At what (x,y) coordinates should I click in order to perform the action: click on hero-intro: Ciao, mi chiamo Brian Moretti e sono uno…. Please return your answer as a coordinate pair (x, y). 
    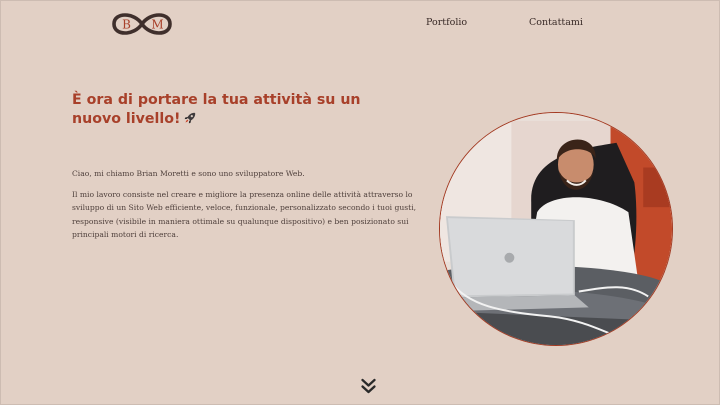
    Looking at the image, I should click on (188, 173).